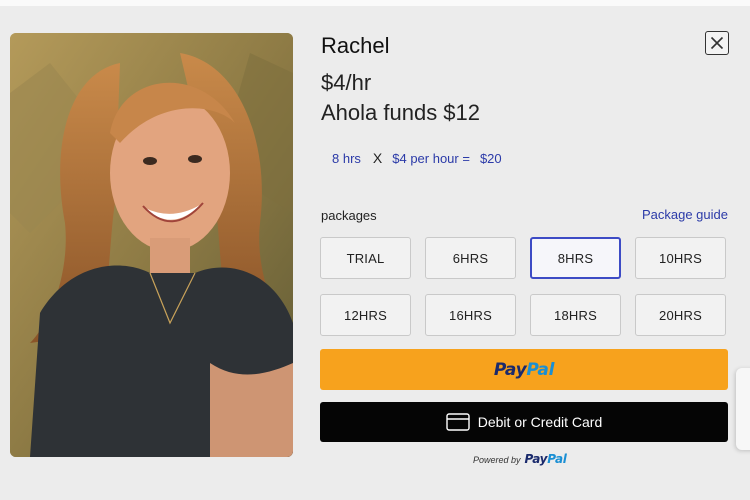  Describe the element at coordinates (497, 460) in the screenshot. I see `powered-by-text: Powered by` at that location.